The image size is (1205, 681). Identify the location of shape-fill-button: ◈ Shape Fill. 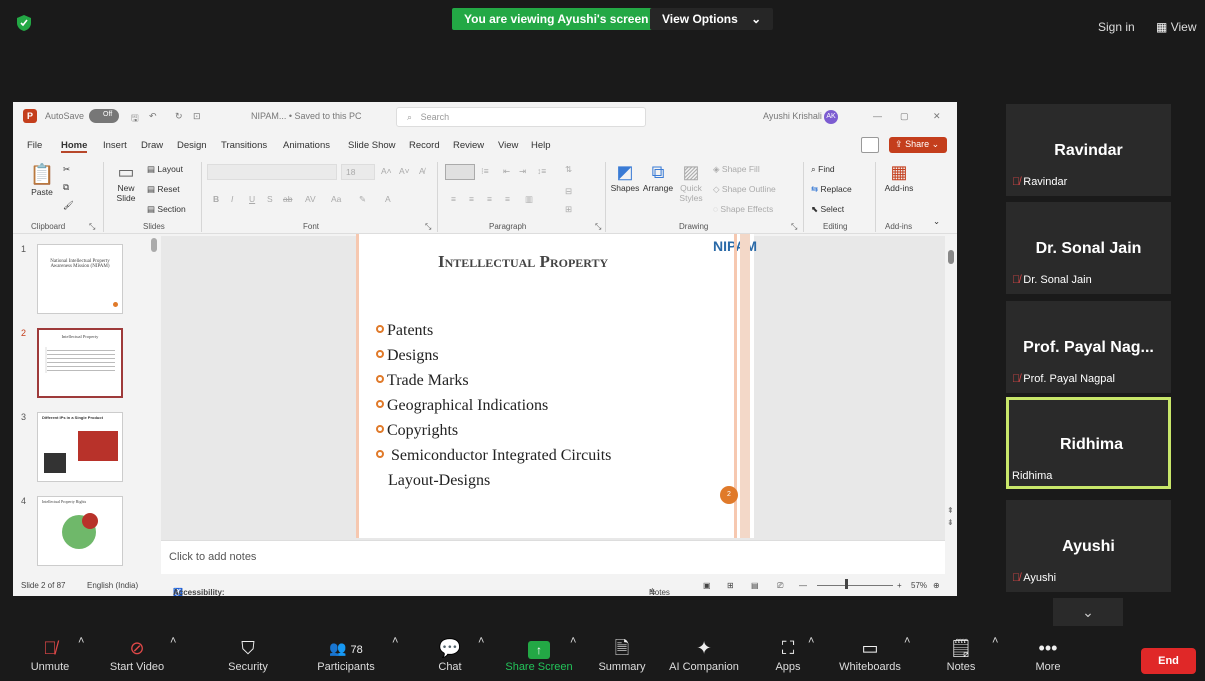
(736, 169).